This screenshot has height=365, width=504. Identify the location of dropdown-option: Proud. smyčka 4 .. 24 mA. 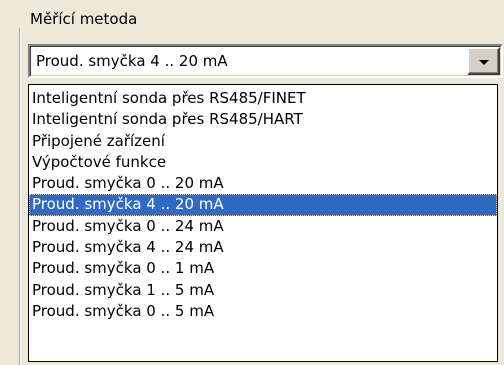
(263, 247).